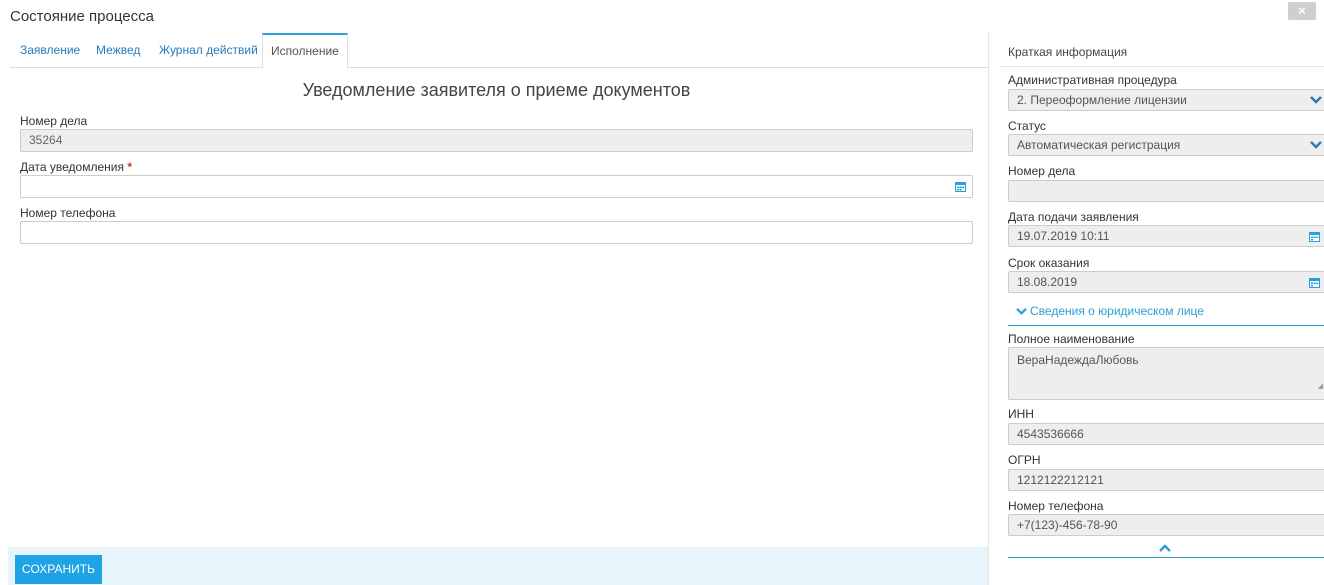 This screenshot has height=585, width=1324. Describe the element at coordinates (1166, 557) in the screenshot. I see `panel-bottom-divider` at that location.